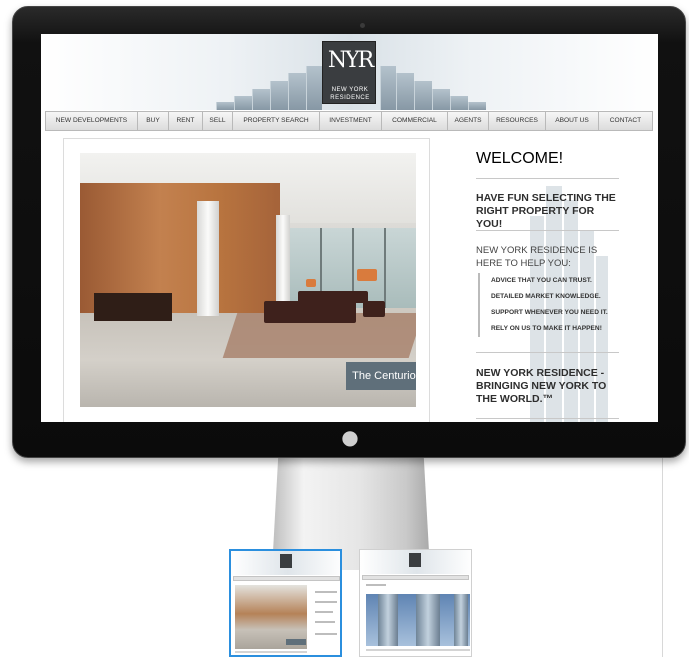  I want to click on list-item: ADVICE THAT YOU CAN TRUST., so click(541, 280).